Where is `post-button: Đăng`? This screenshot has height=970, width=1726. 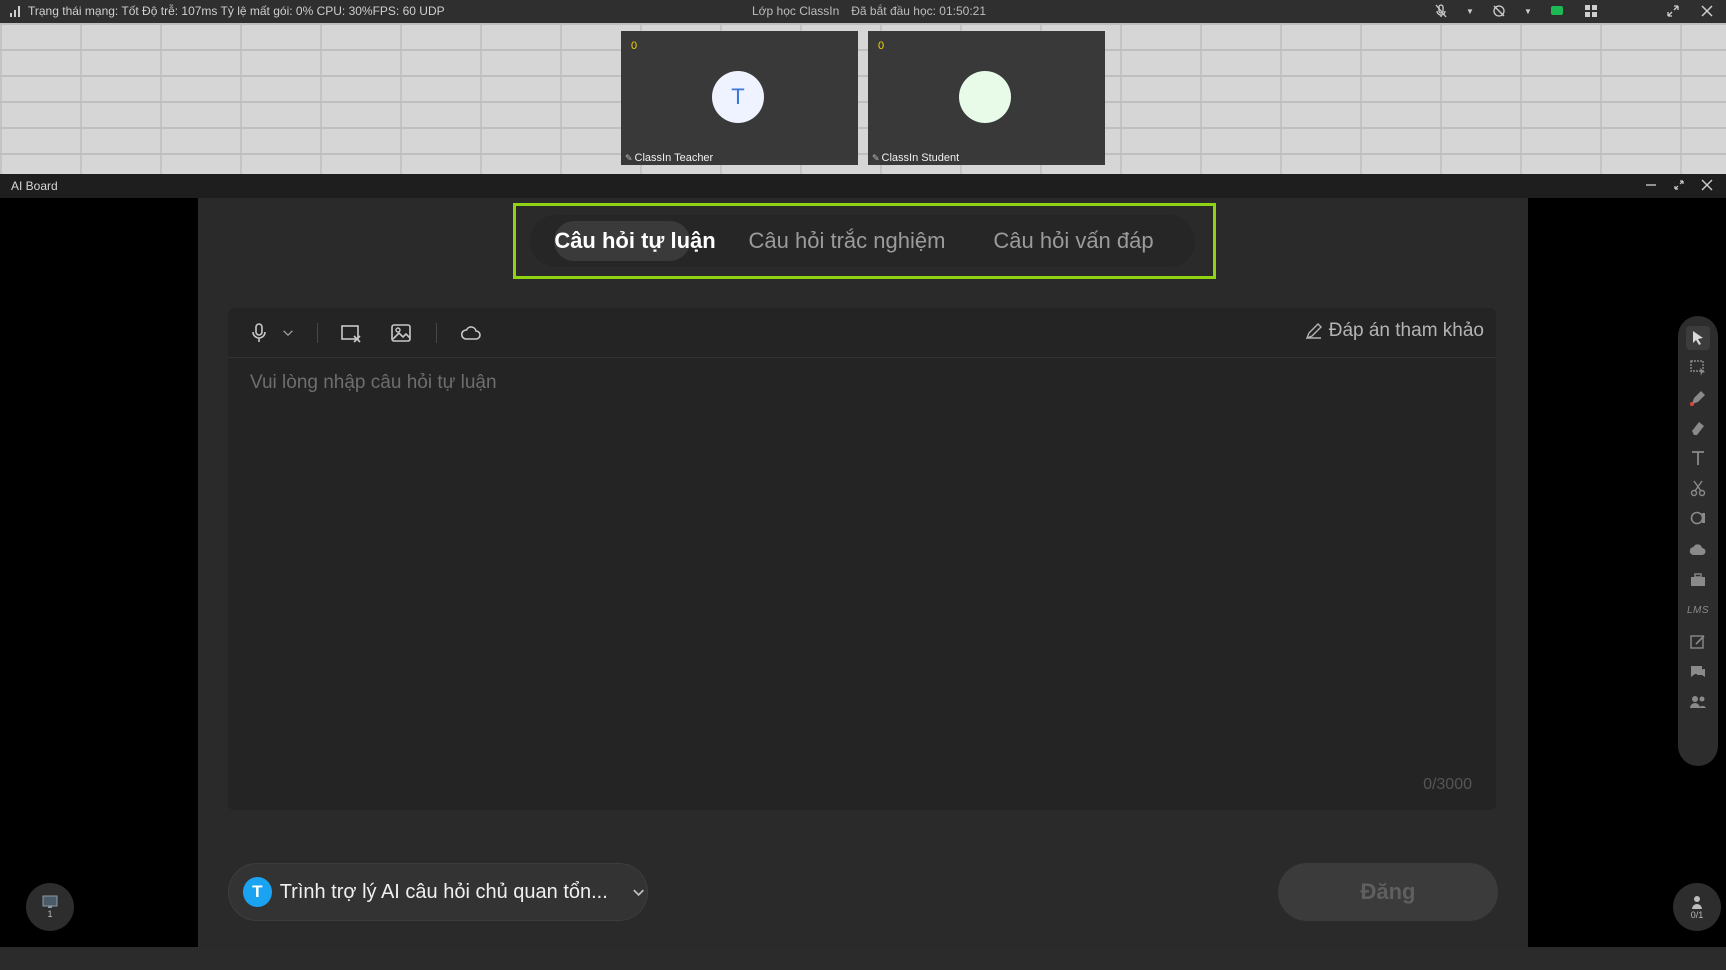 post-button: Đăng is located at coordinates (1388, 892).